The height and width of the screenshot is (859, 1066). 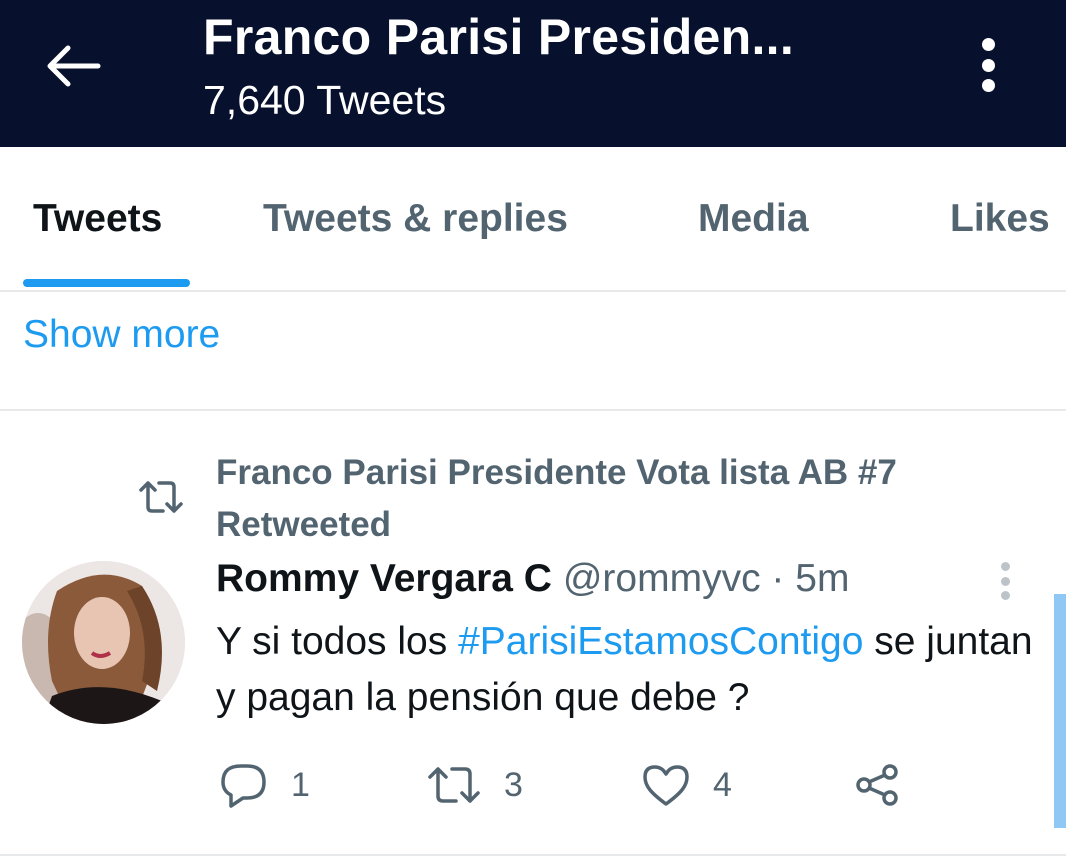 I want to click on tab-tweets: Tweets, so click(x=97, y=219).